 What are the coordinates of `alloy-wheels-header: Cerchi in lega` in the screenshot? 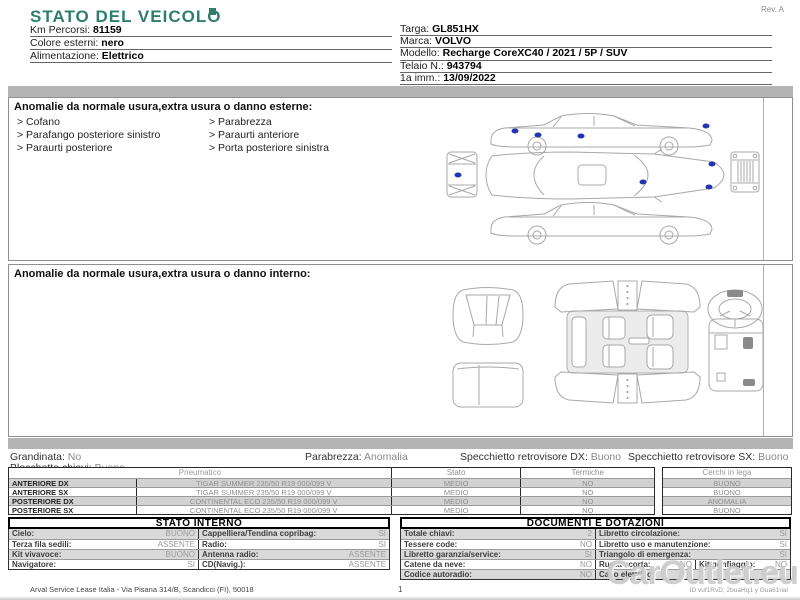 It's located at (727, 473).